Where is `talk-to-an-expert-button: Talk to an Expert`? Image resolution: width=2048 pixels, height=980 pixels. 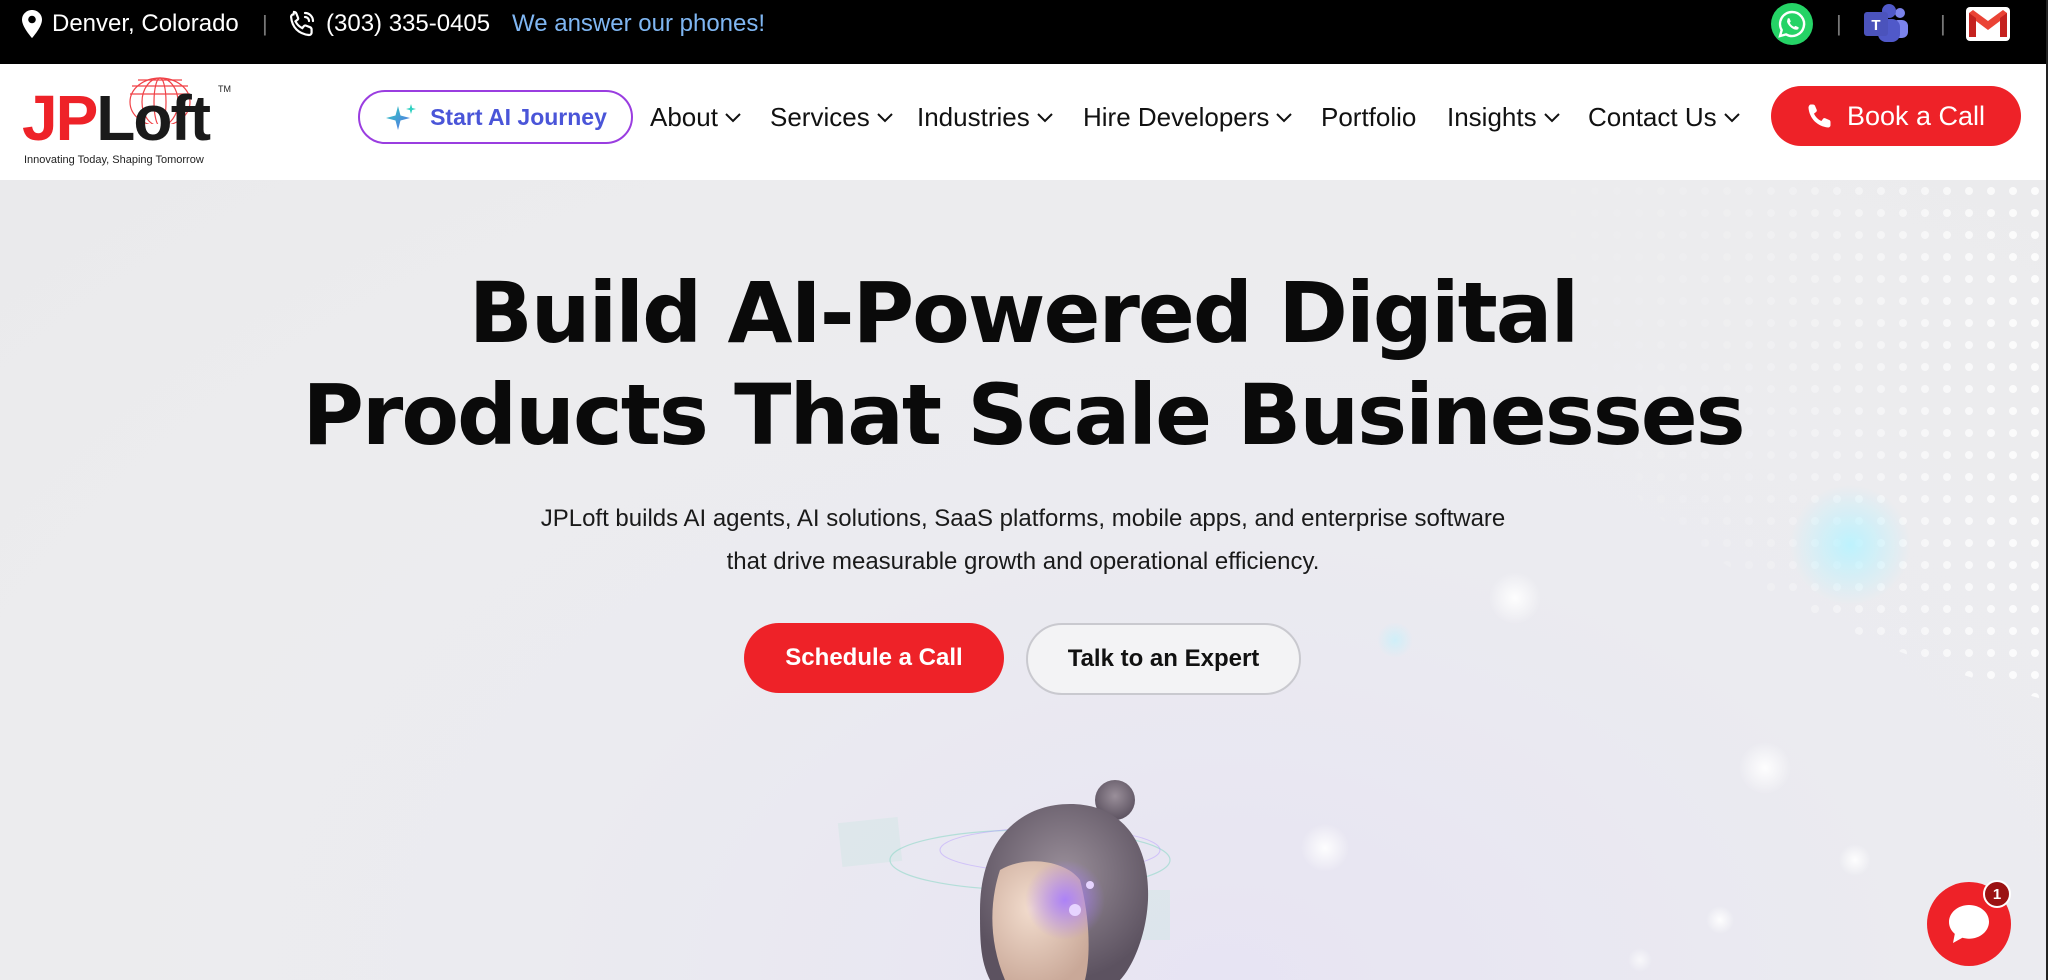
talk-to-an-expert-button: Talk to an Expert is located at coordinates (1163, 659).